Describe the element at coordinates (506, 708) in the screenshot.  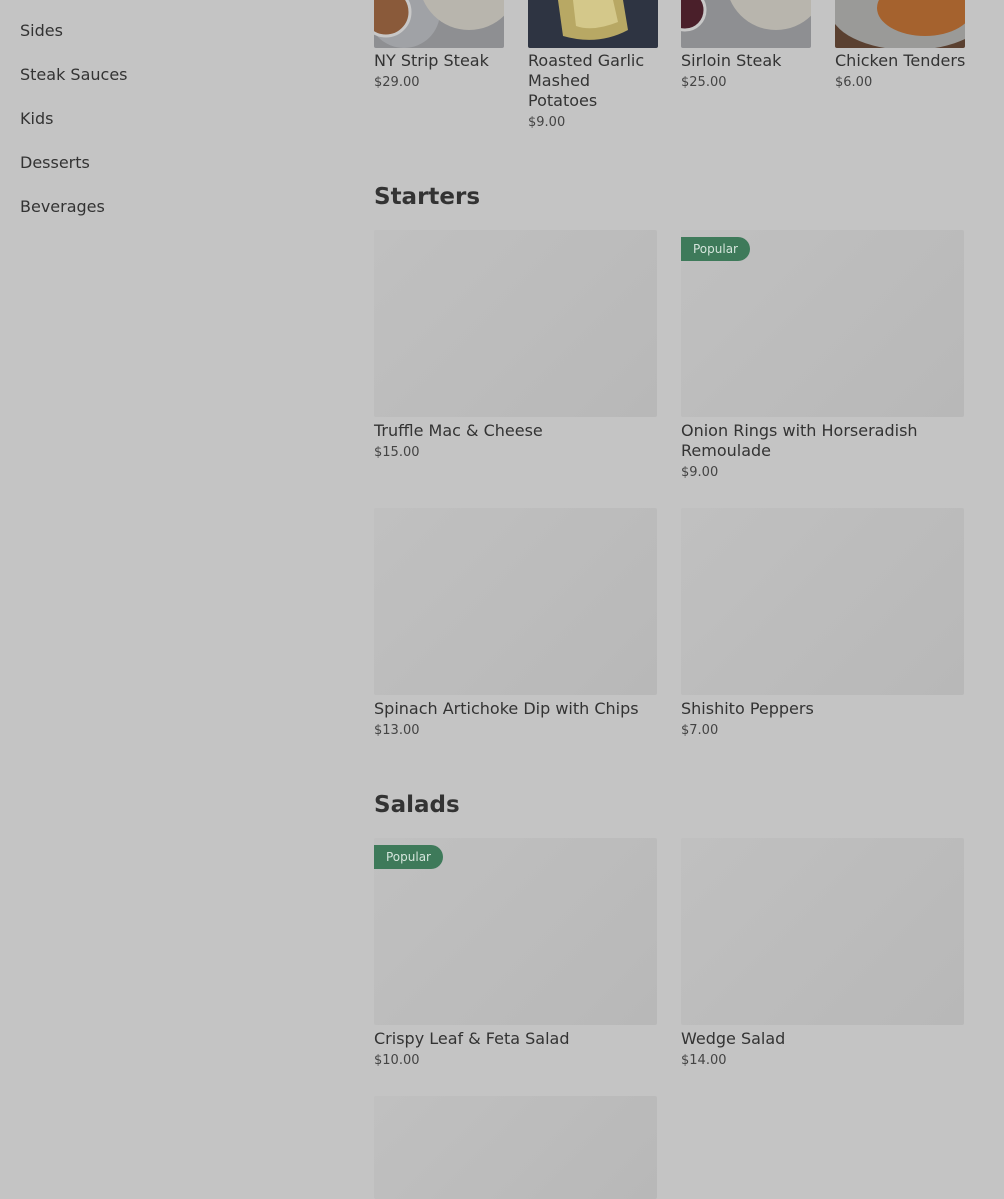
I see `item-name: Spinach Artichoke Dip with Chips` at that location.